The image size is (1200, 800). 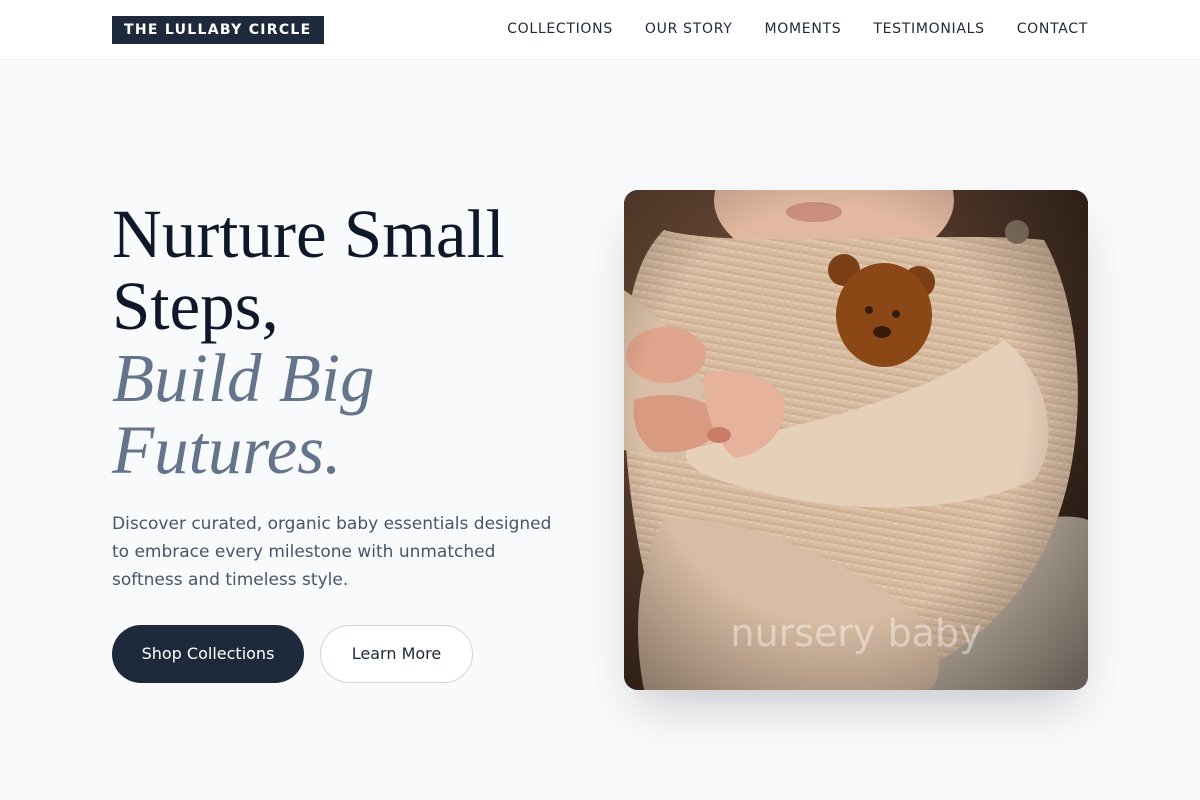 What do you see at coordinates (227, 450) in the screenshot?
I see `hero-title-accent-line: Futures.` at bounding box center [227, 450].